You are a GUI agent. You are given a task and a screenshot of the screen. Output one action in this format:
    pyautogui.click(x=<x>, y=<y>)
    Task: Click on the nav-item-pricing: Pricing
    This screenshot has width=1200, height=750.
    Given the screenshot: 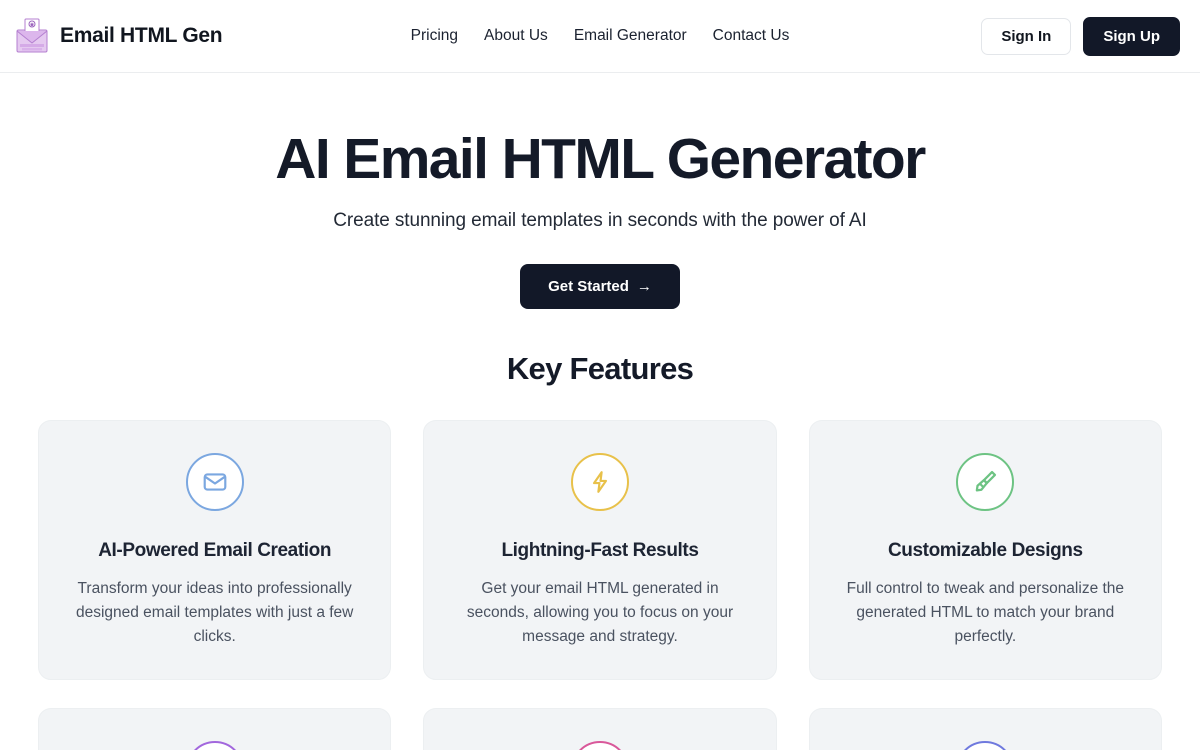 What is the action you would take?
    pyautogui.click(x=434, y=36)
    